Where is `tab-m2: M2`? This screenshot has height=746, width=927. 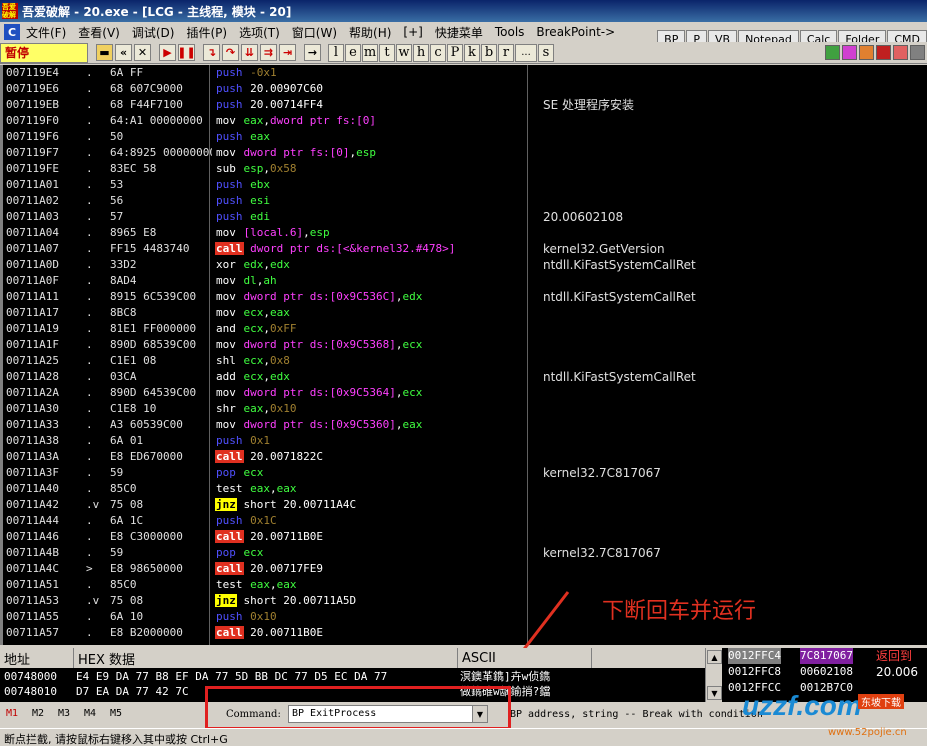 tab-m2: M2 is located at coordinates (38, 713).